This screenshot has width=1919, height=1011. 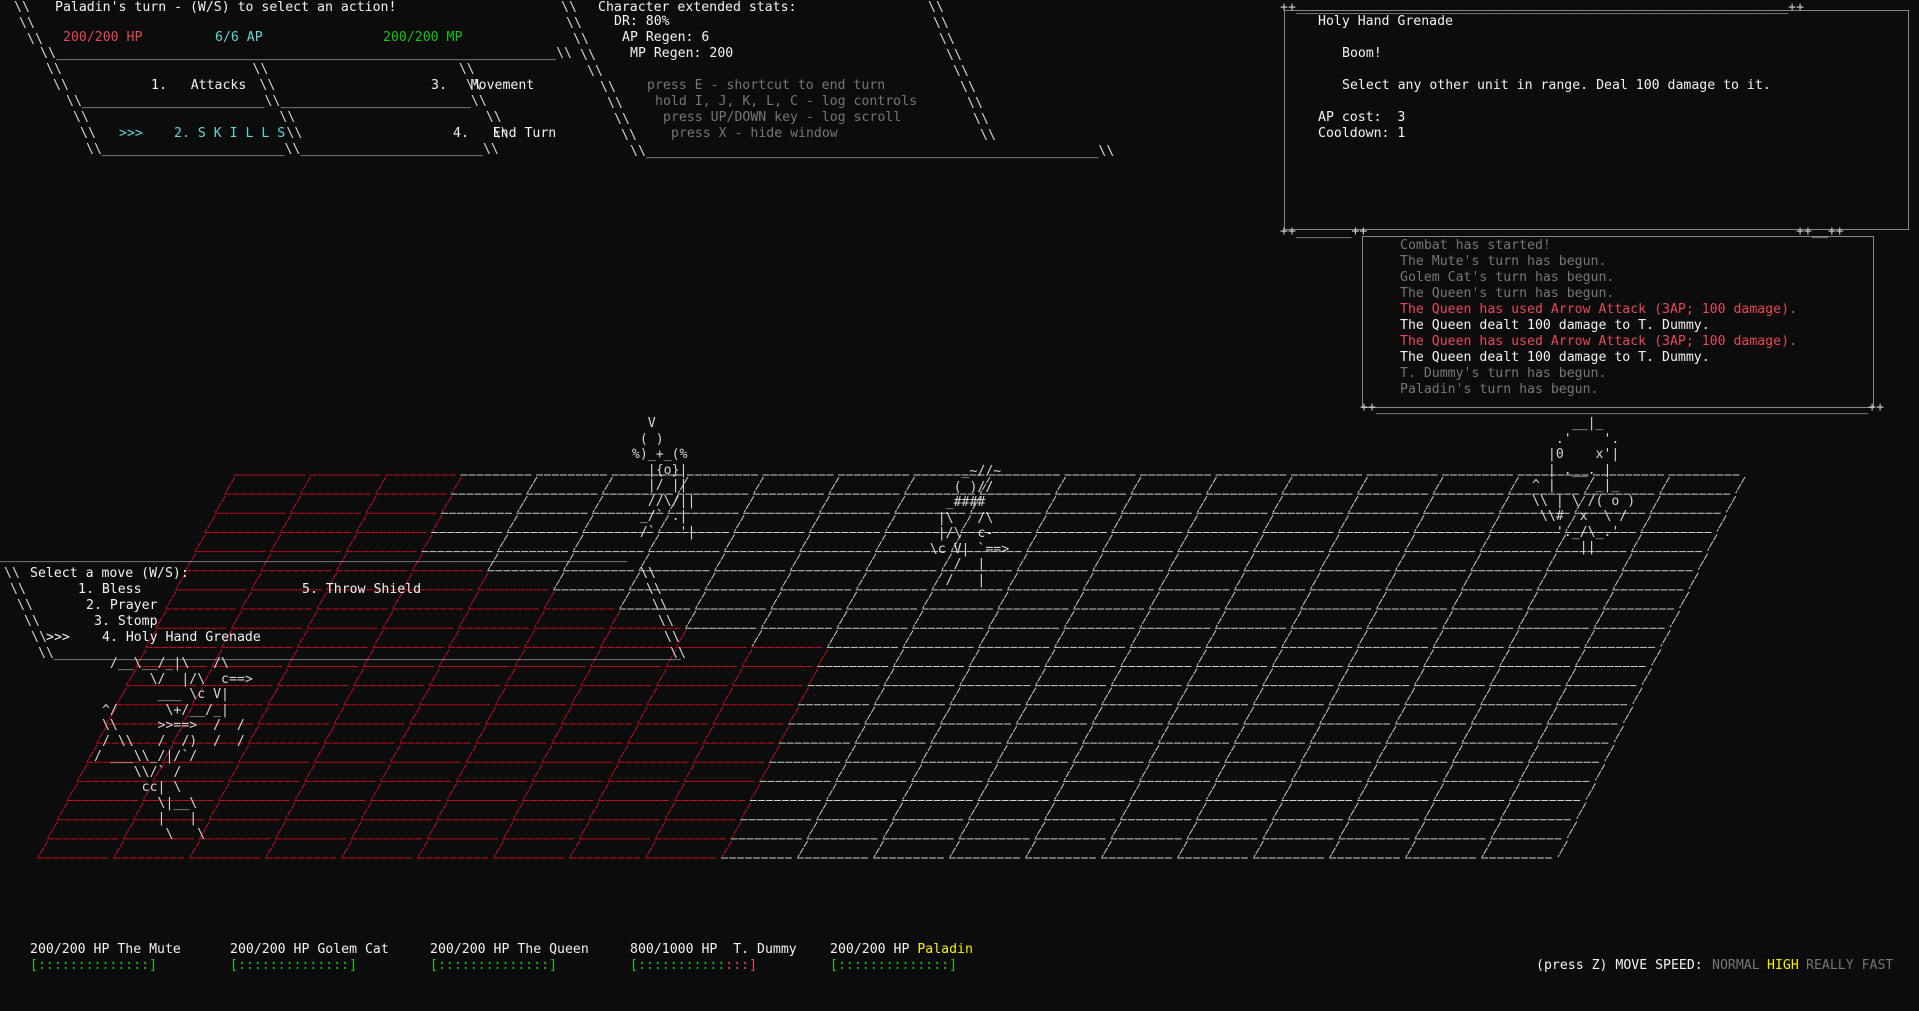 What do you see at coordinates (1499, 389) in the screenshot?
I see `log-line: Paladin's turn has begun.` at bounding box center [1499, 389].